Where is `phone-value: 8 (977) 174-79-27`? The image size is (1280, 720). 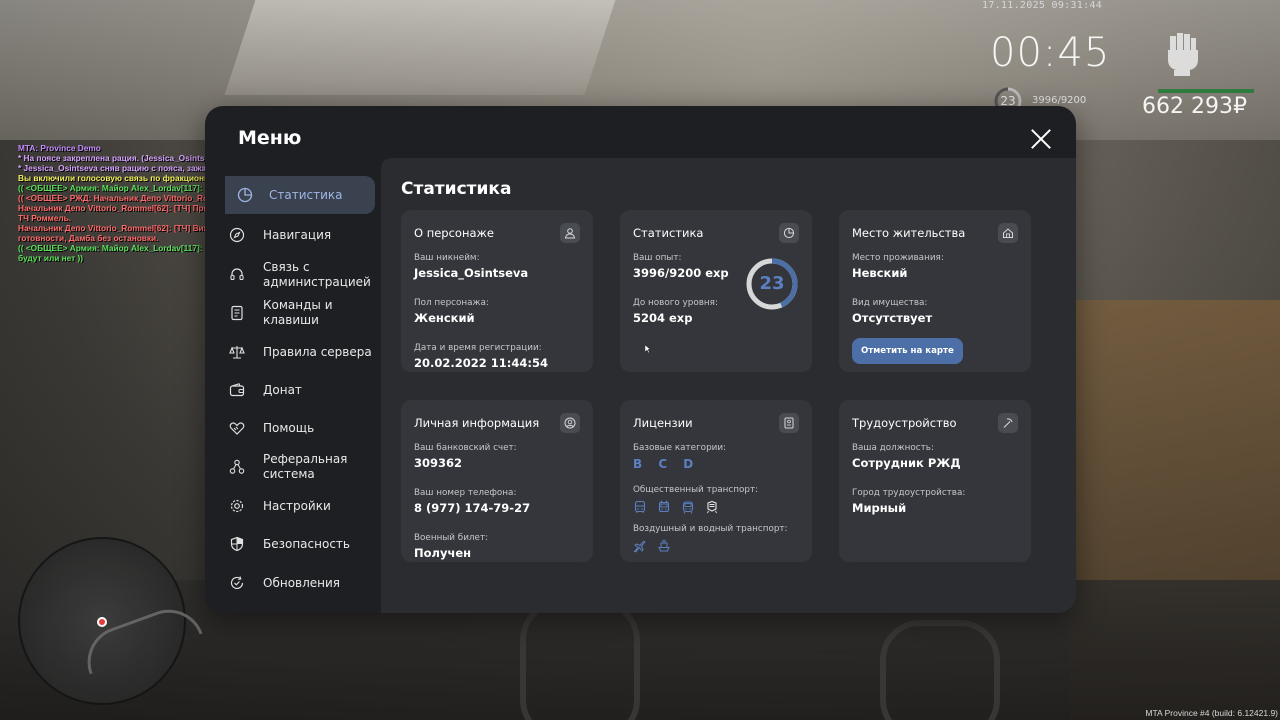
phone-value: 8 (977) 174-79-27 is located at coordinates (472, 508).